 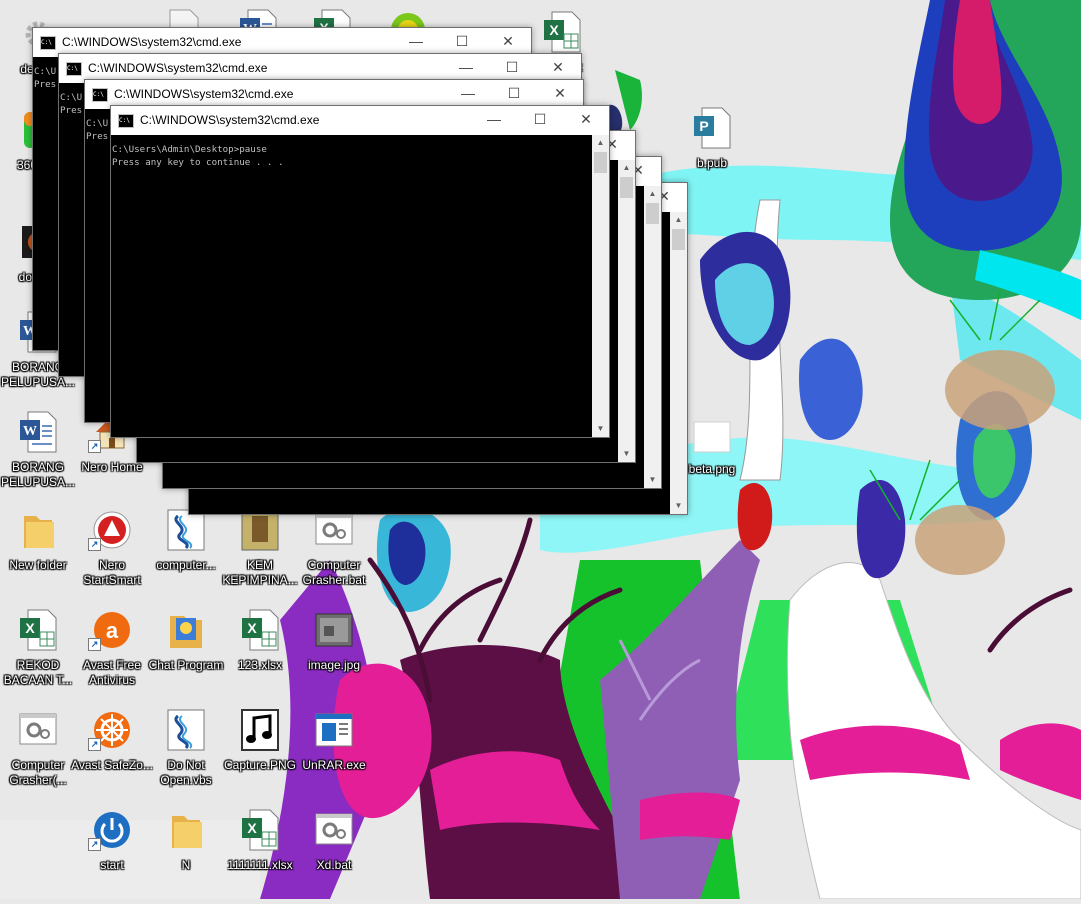 What do you see at coordinates (540, 120) in the screenshot?
I see `maximize-button: ☐` at bounding box center [540, 120].